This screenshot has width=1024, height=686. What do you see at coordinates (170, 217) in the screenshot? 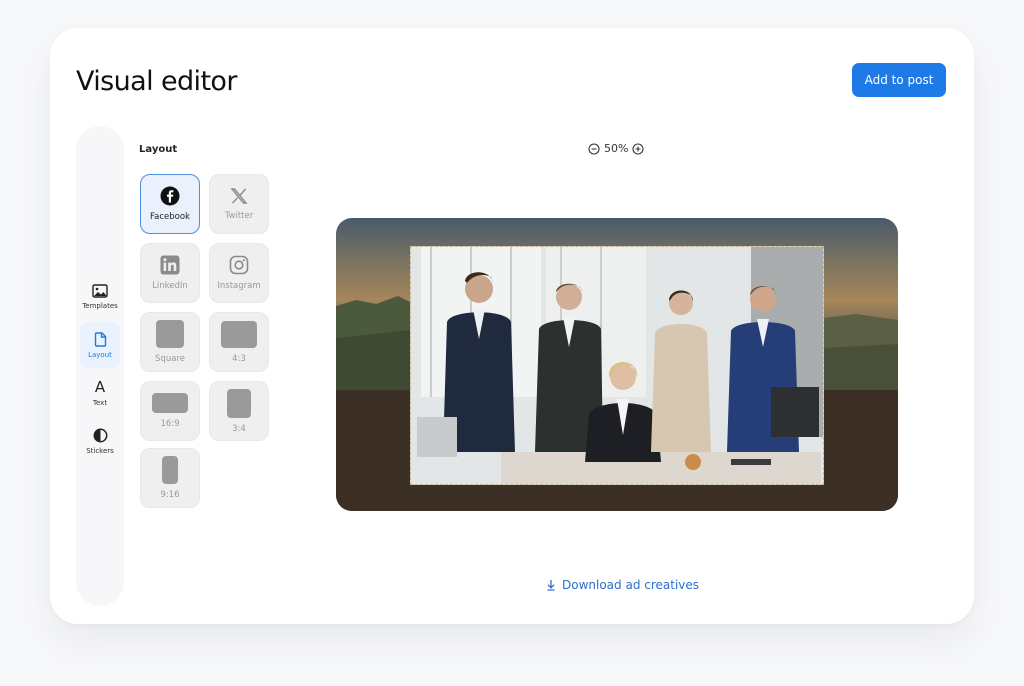
I see `layout-option-label: Facebook` at bounding box center [170, 217].